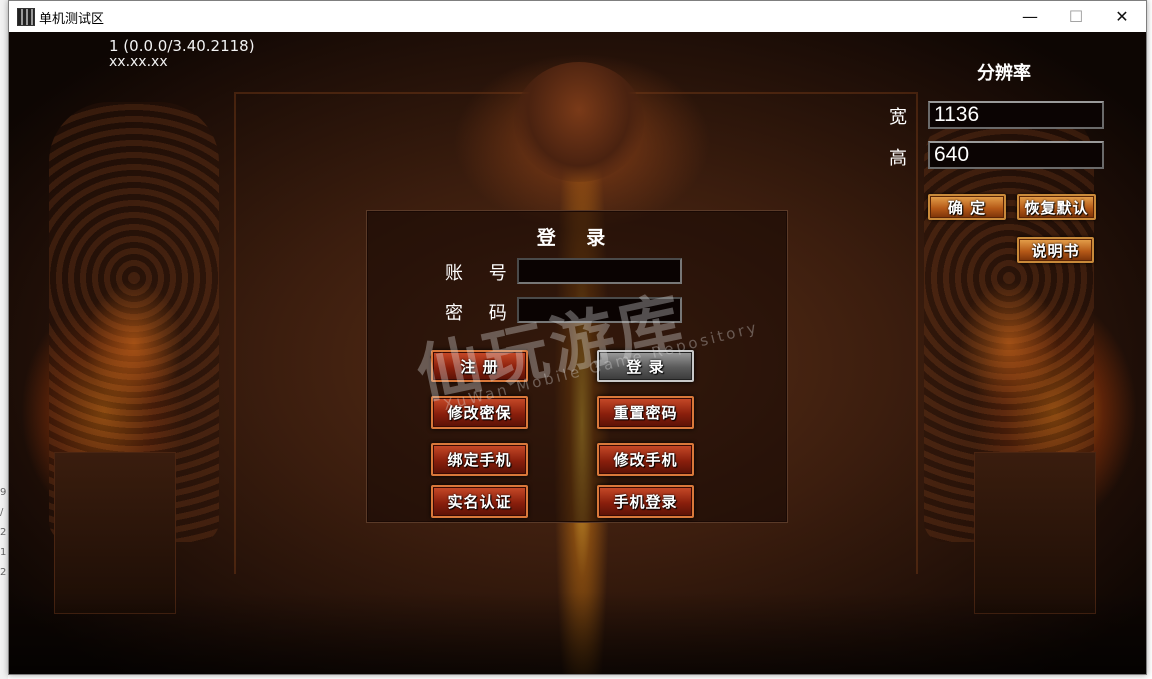  Describe the element at coordinates (645, 412) in the screenshot. I see `reset-password-button: 重置密码` at that location.